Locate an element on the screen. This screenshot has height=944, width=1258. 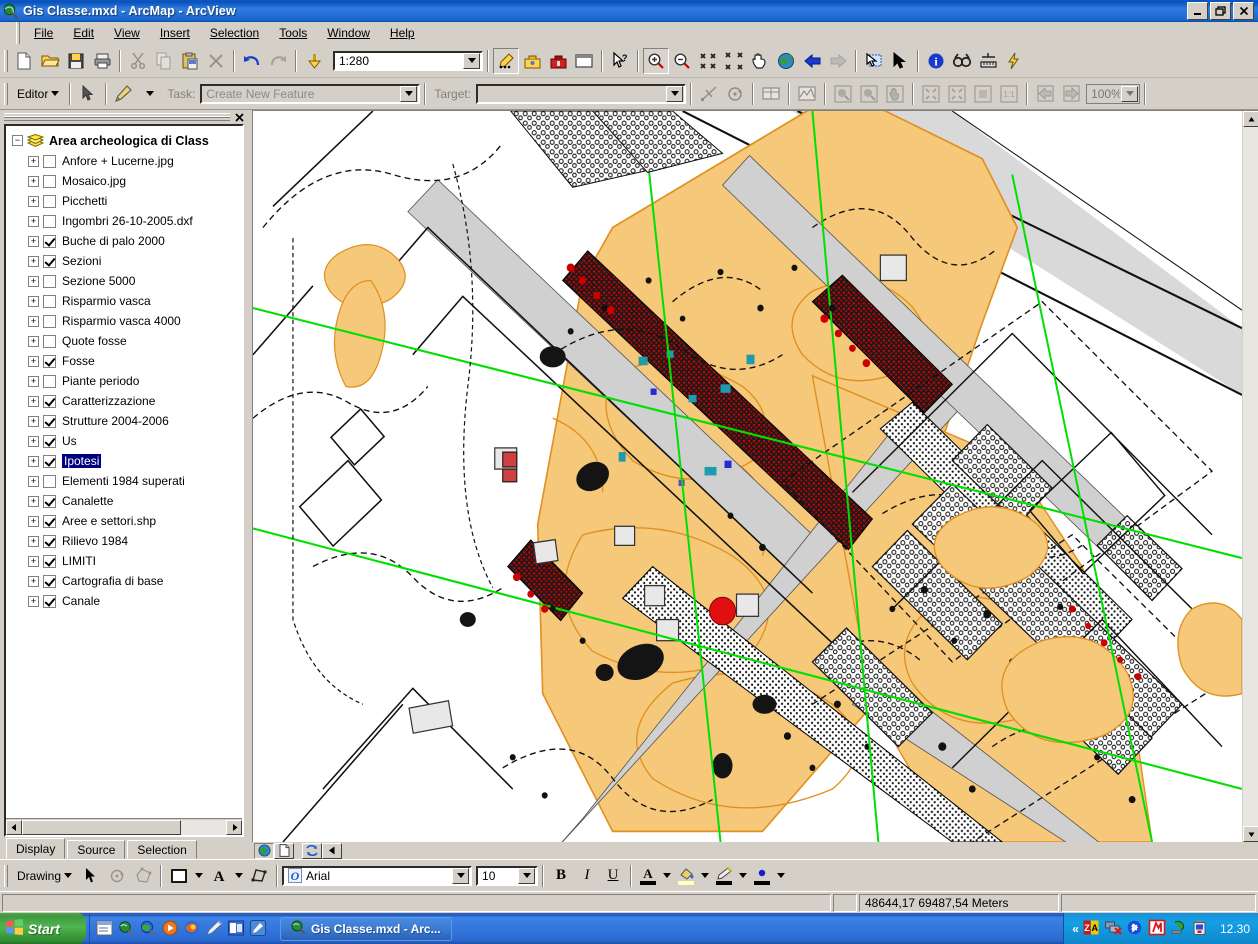
font-size-combo: 10 is located at coordinates (507, 875).